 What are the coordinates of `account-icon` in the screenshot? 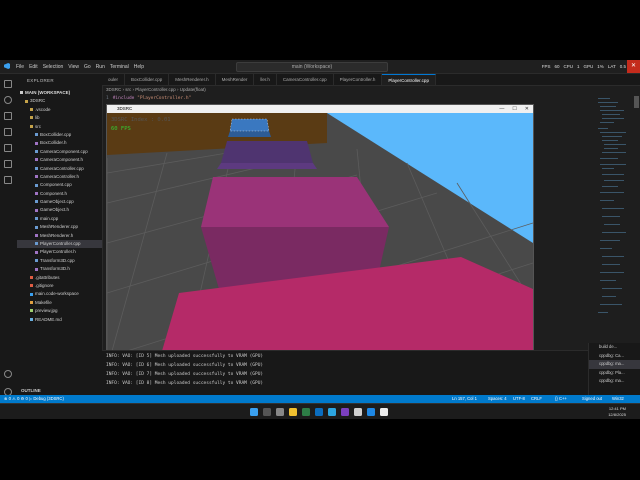 It's located at (8, 374).